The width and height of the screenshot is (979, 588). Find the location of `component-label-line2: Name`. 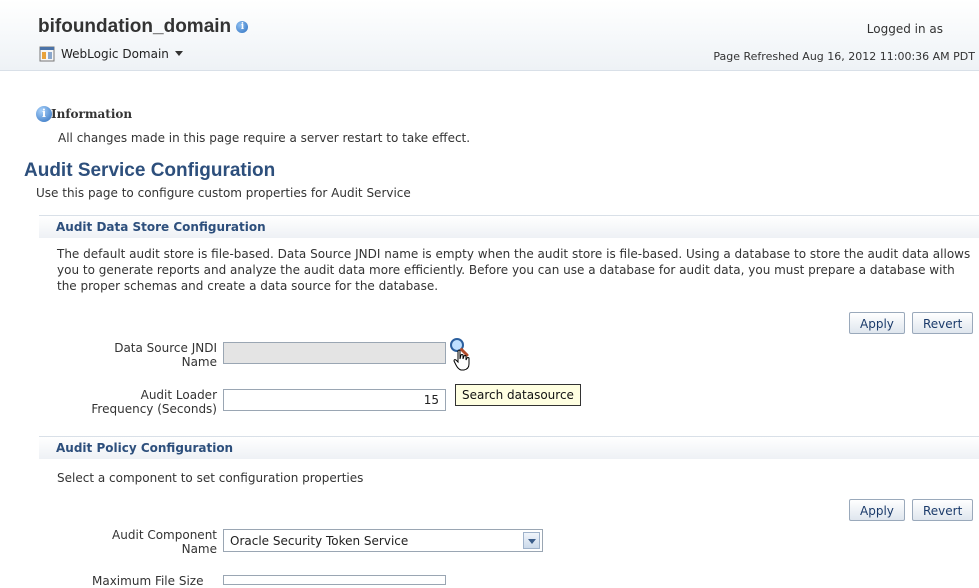

component-label-line2: Name is located at coordinates (199, 549).